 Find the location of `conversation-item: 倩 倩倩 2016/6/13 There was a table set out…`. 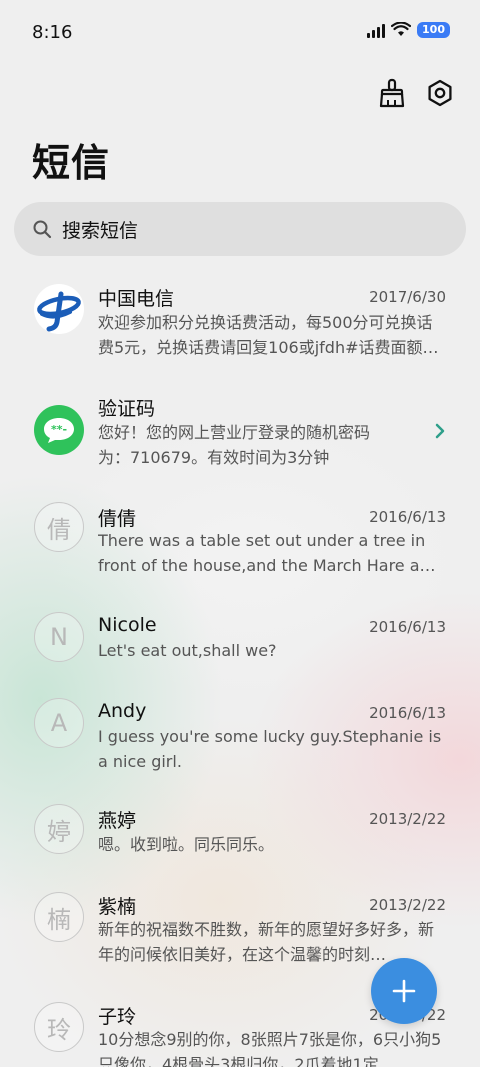

conversation-item: 倩 倩倩 2016/6/13 There was a table set out… is located at coordinates (240, 542).